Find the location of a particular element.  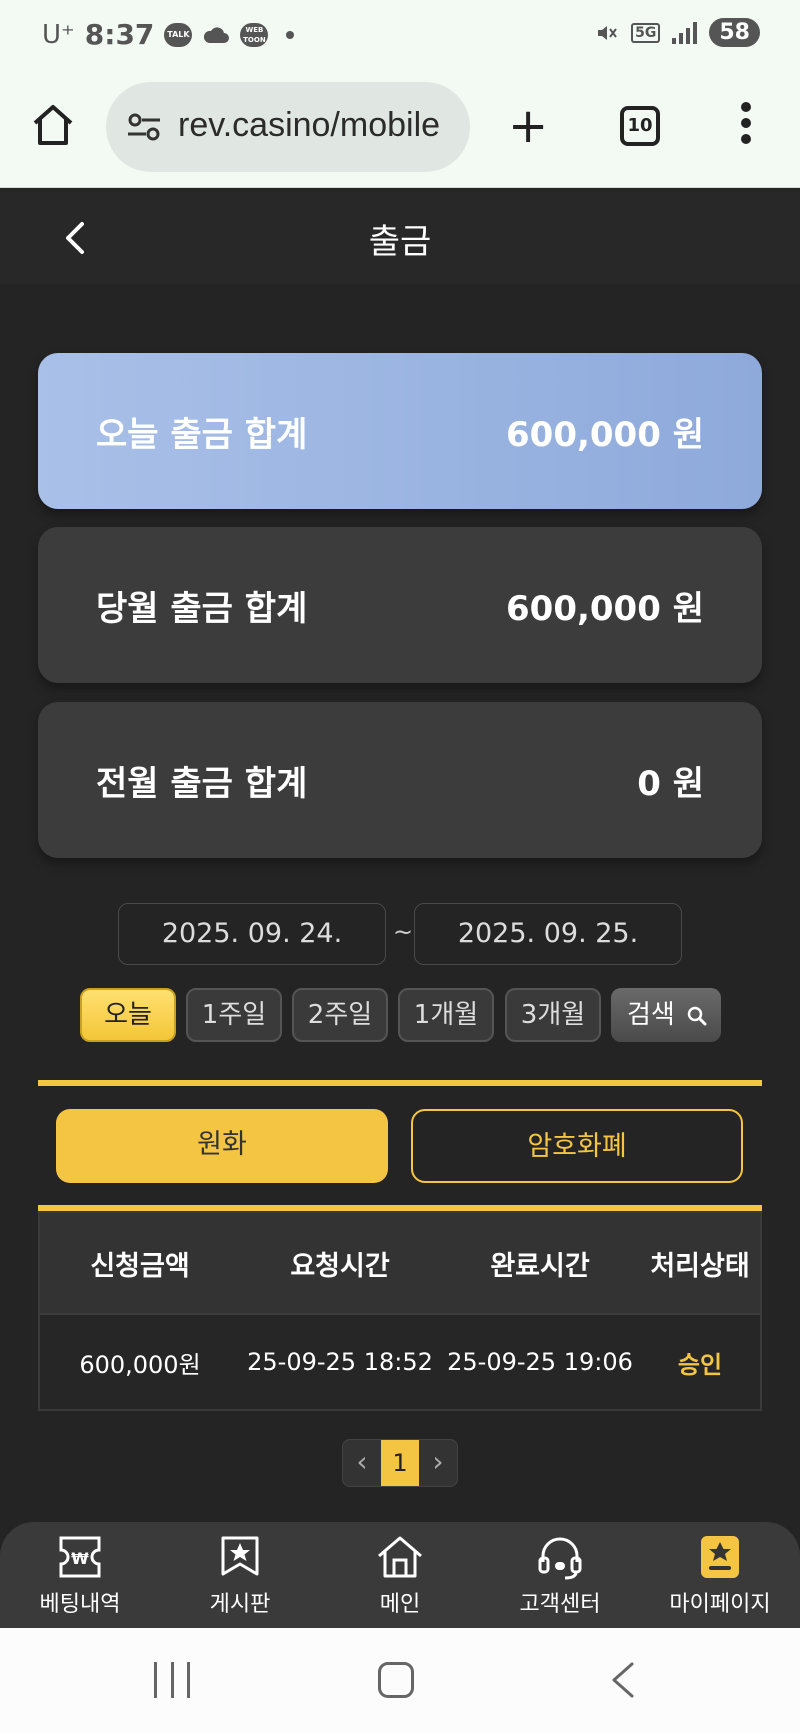

mypage-star-icon is located at coordinates (720, 1557).